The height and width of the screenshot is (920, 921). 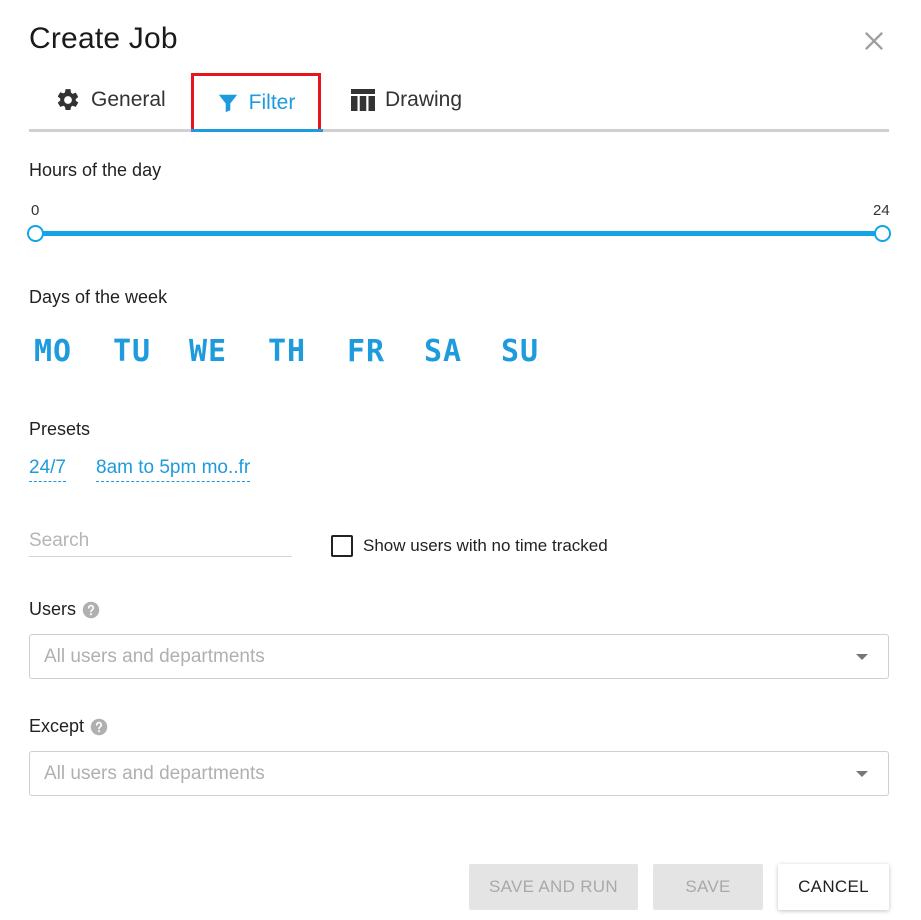 I want to click on day-toggle-we: WE, so click(x=208, y=352).